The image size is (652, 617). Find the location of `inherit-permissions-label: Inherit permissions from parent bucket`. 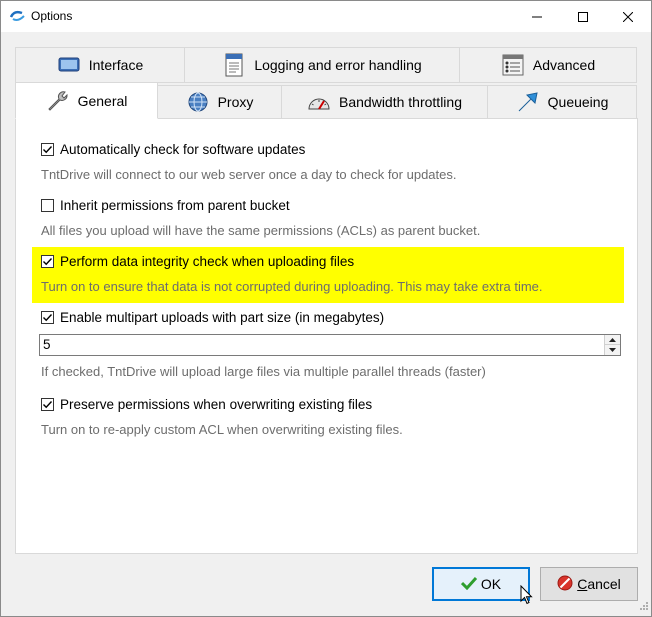

inherit-permissions-label: Inherit permissions from parent bucket is located at coordinates (175, 205).